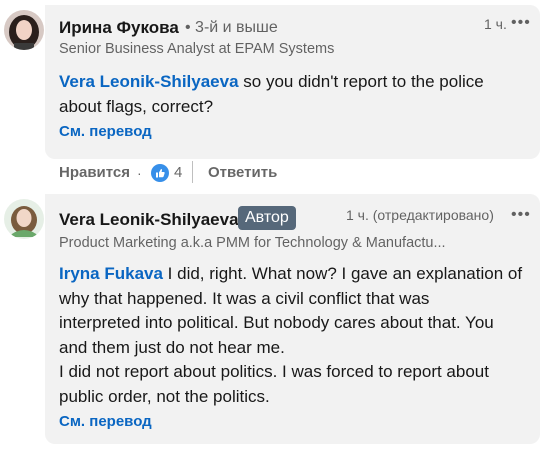  Describe the element at coordinates (495, 24) in the screenshot. I see `comment-timestamp: 1 ч.` at that location.